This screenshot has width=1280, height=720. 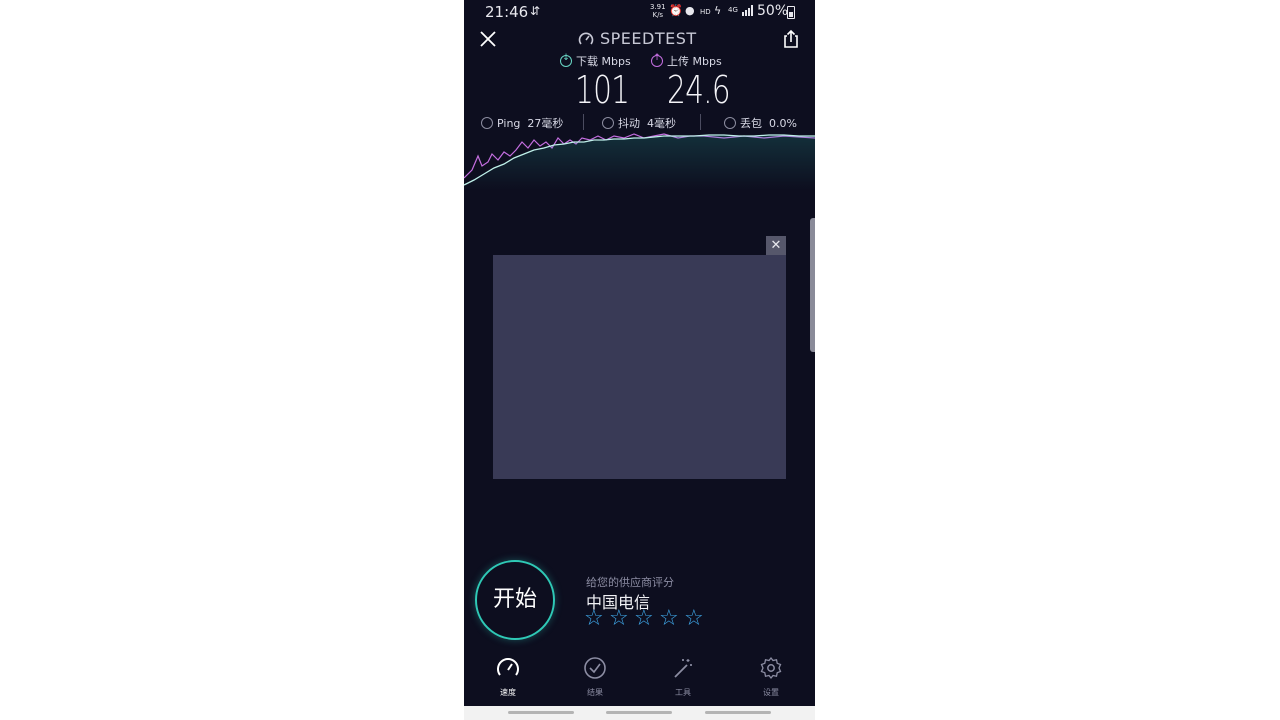 I want to click on magic-wand-icon, so click(x=683, y=668).